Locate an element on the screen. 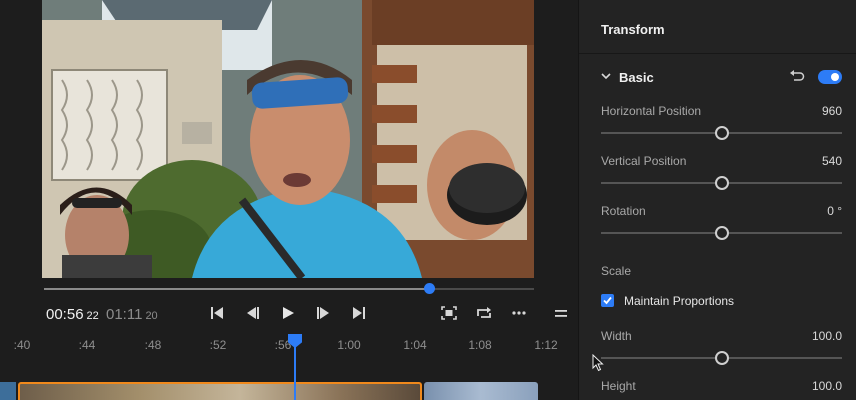 Image resolution: width=856 pixels, height=400 pixels. duration-timecode: 01:11 20 is located at coordinates (132, 314).